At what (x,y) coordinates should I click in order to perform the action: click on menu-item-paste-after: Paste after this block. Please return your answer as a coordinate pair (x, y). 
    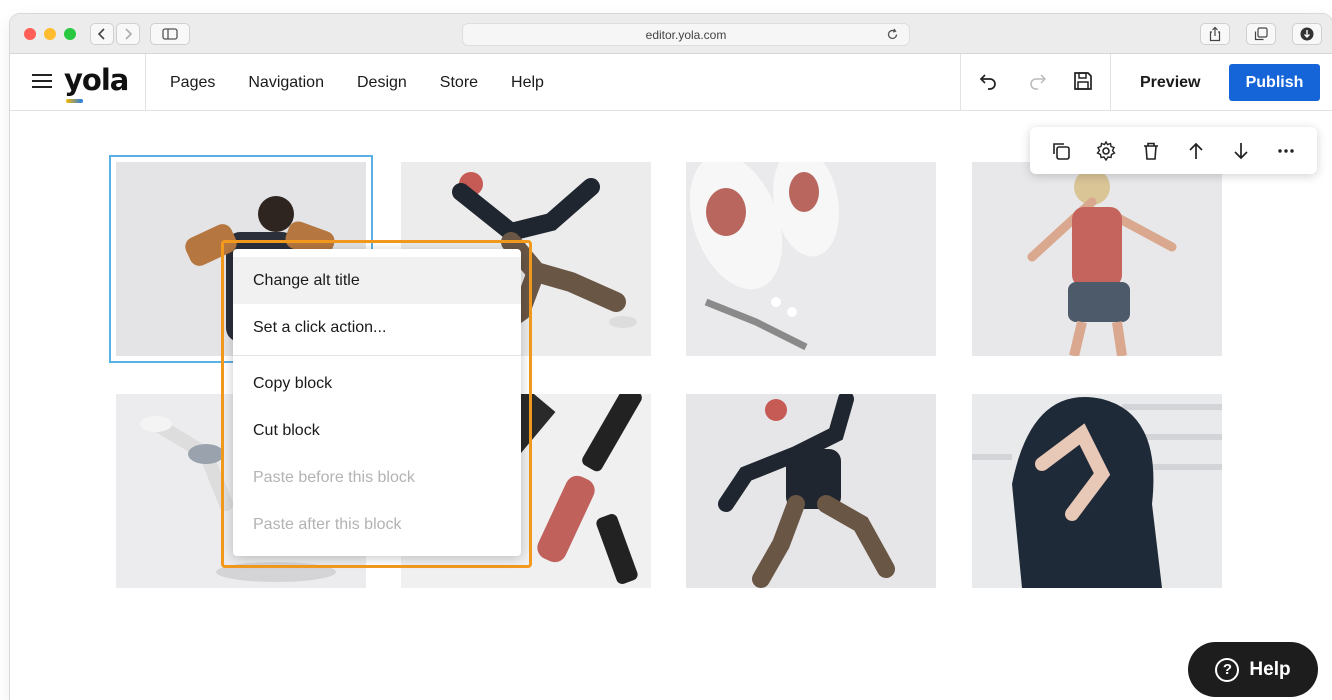
    Looking at the image, I should click on (327, 524).